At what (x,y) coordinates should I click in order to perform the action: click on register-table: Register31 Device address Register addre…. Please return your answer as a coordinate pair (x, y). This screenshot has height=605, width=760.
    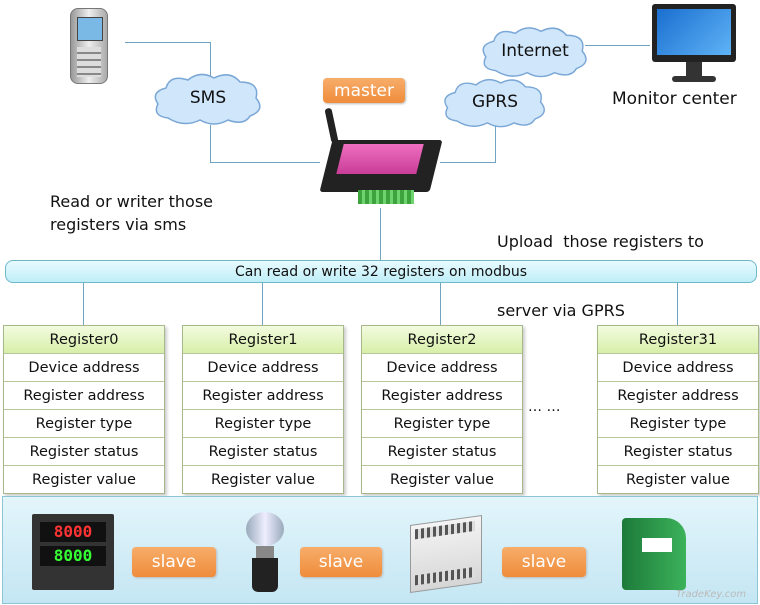
    Looking at the image, I should click on (678, 409).